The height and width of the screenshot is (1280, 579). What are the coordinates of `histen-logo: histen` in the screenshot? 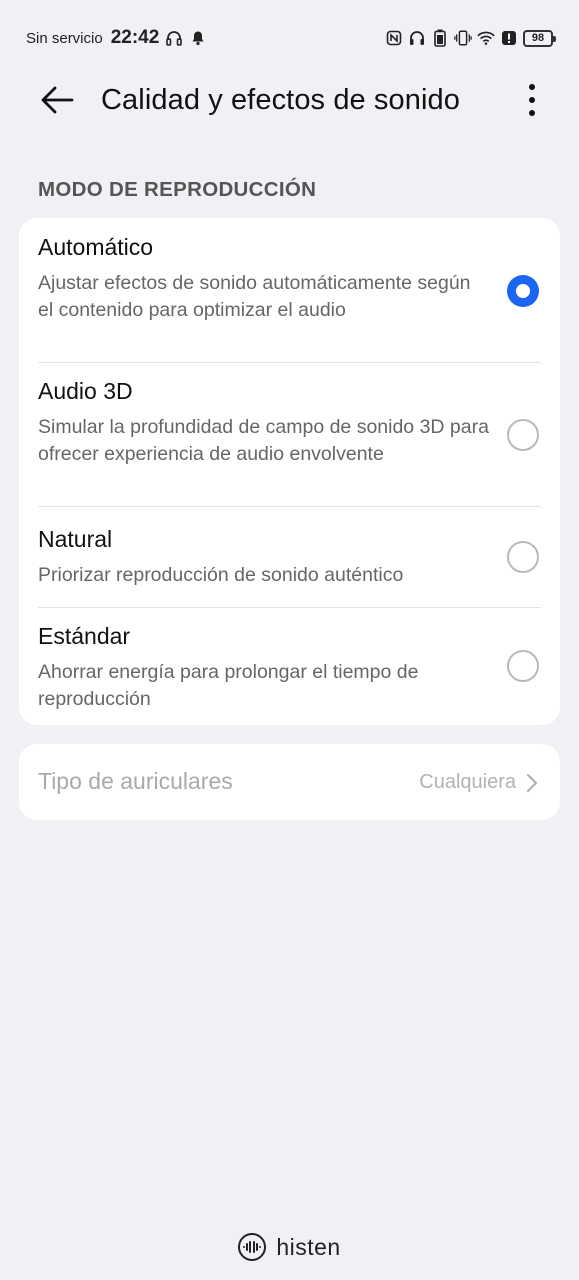 It's located at (289, 1247).